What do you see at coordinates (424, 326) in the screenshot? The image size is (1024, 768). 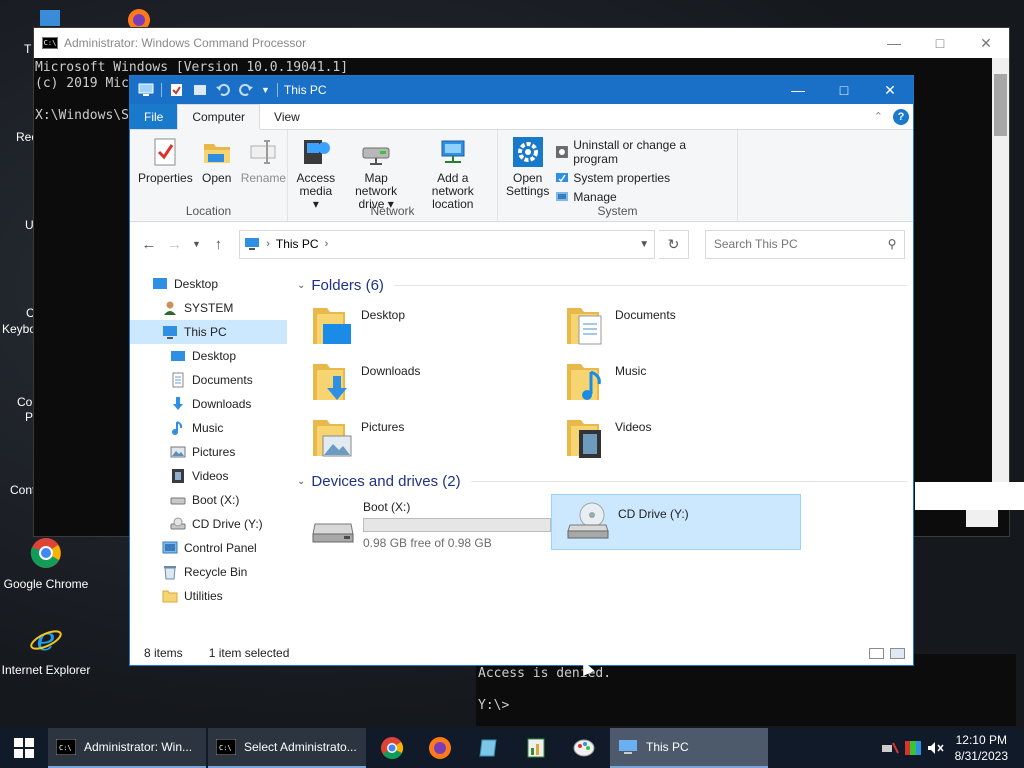 I see `folder-tile-desktop: Desktop` at bounding box center [424, 326].